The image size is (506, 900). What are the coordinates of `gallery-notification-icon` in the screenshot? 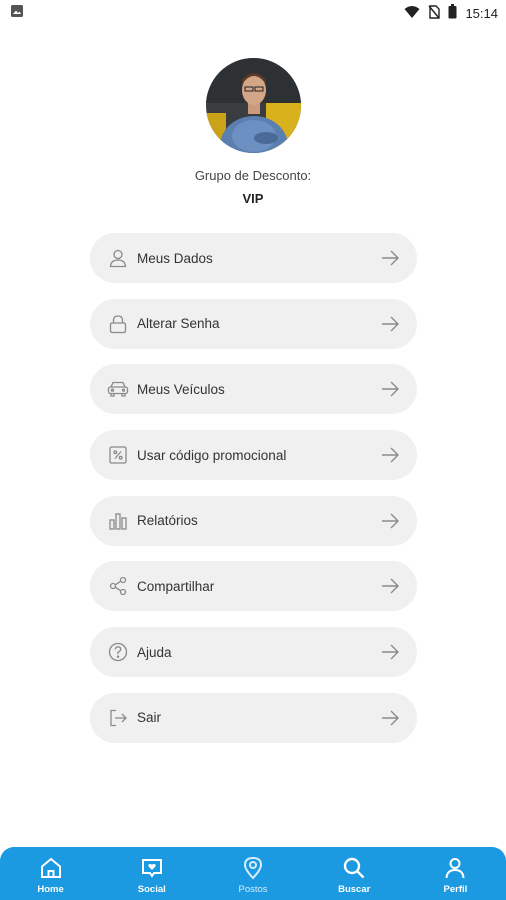 It's located at (17, 13).